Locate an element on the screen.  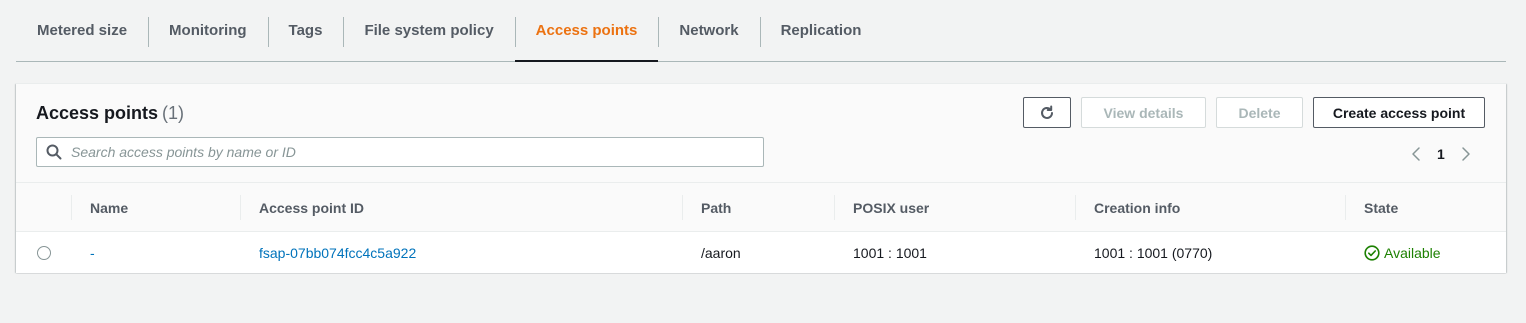
refresh-icon is located at coordinates (1047, 112).